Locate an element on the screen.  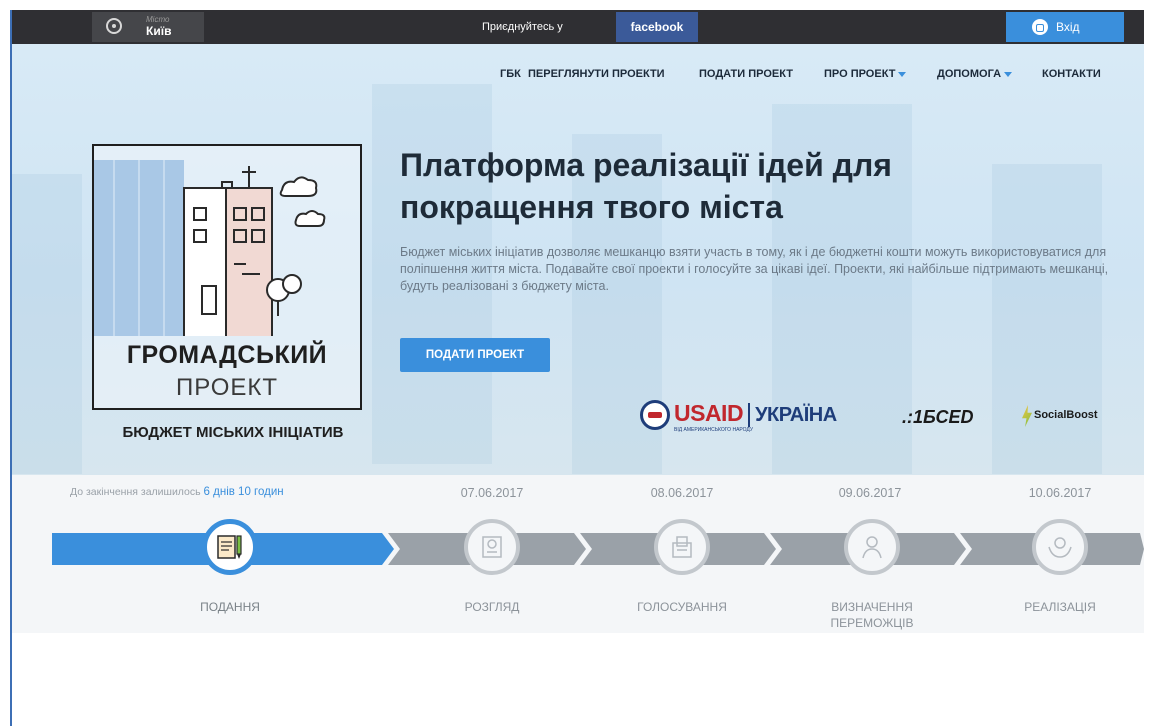
nav-item-view-projects: ПЕРЕГЛЯНУТИ ПРОЕКТИ is located at coordinates (596, 74).